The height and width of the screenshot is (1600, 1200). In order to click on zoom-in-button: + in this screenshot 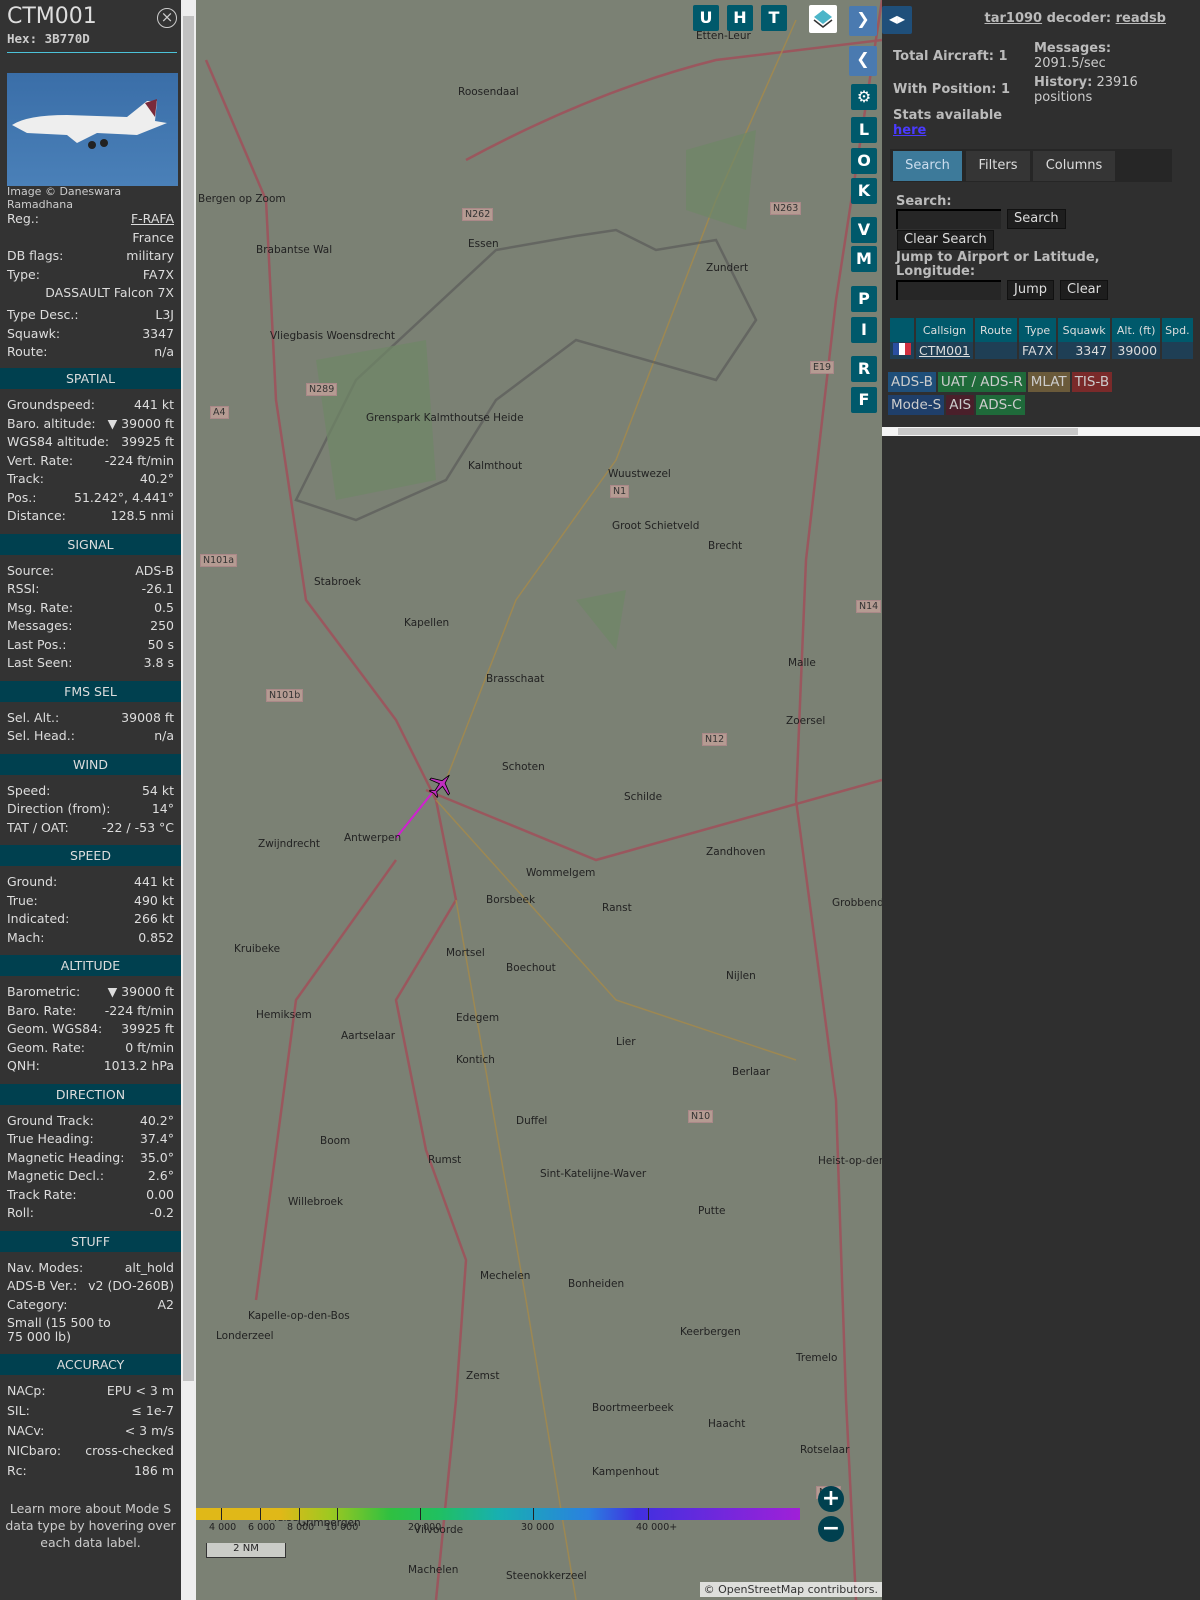, I will do `click(831, 1499)`.